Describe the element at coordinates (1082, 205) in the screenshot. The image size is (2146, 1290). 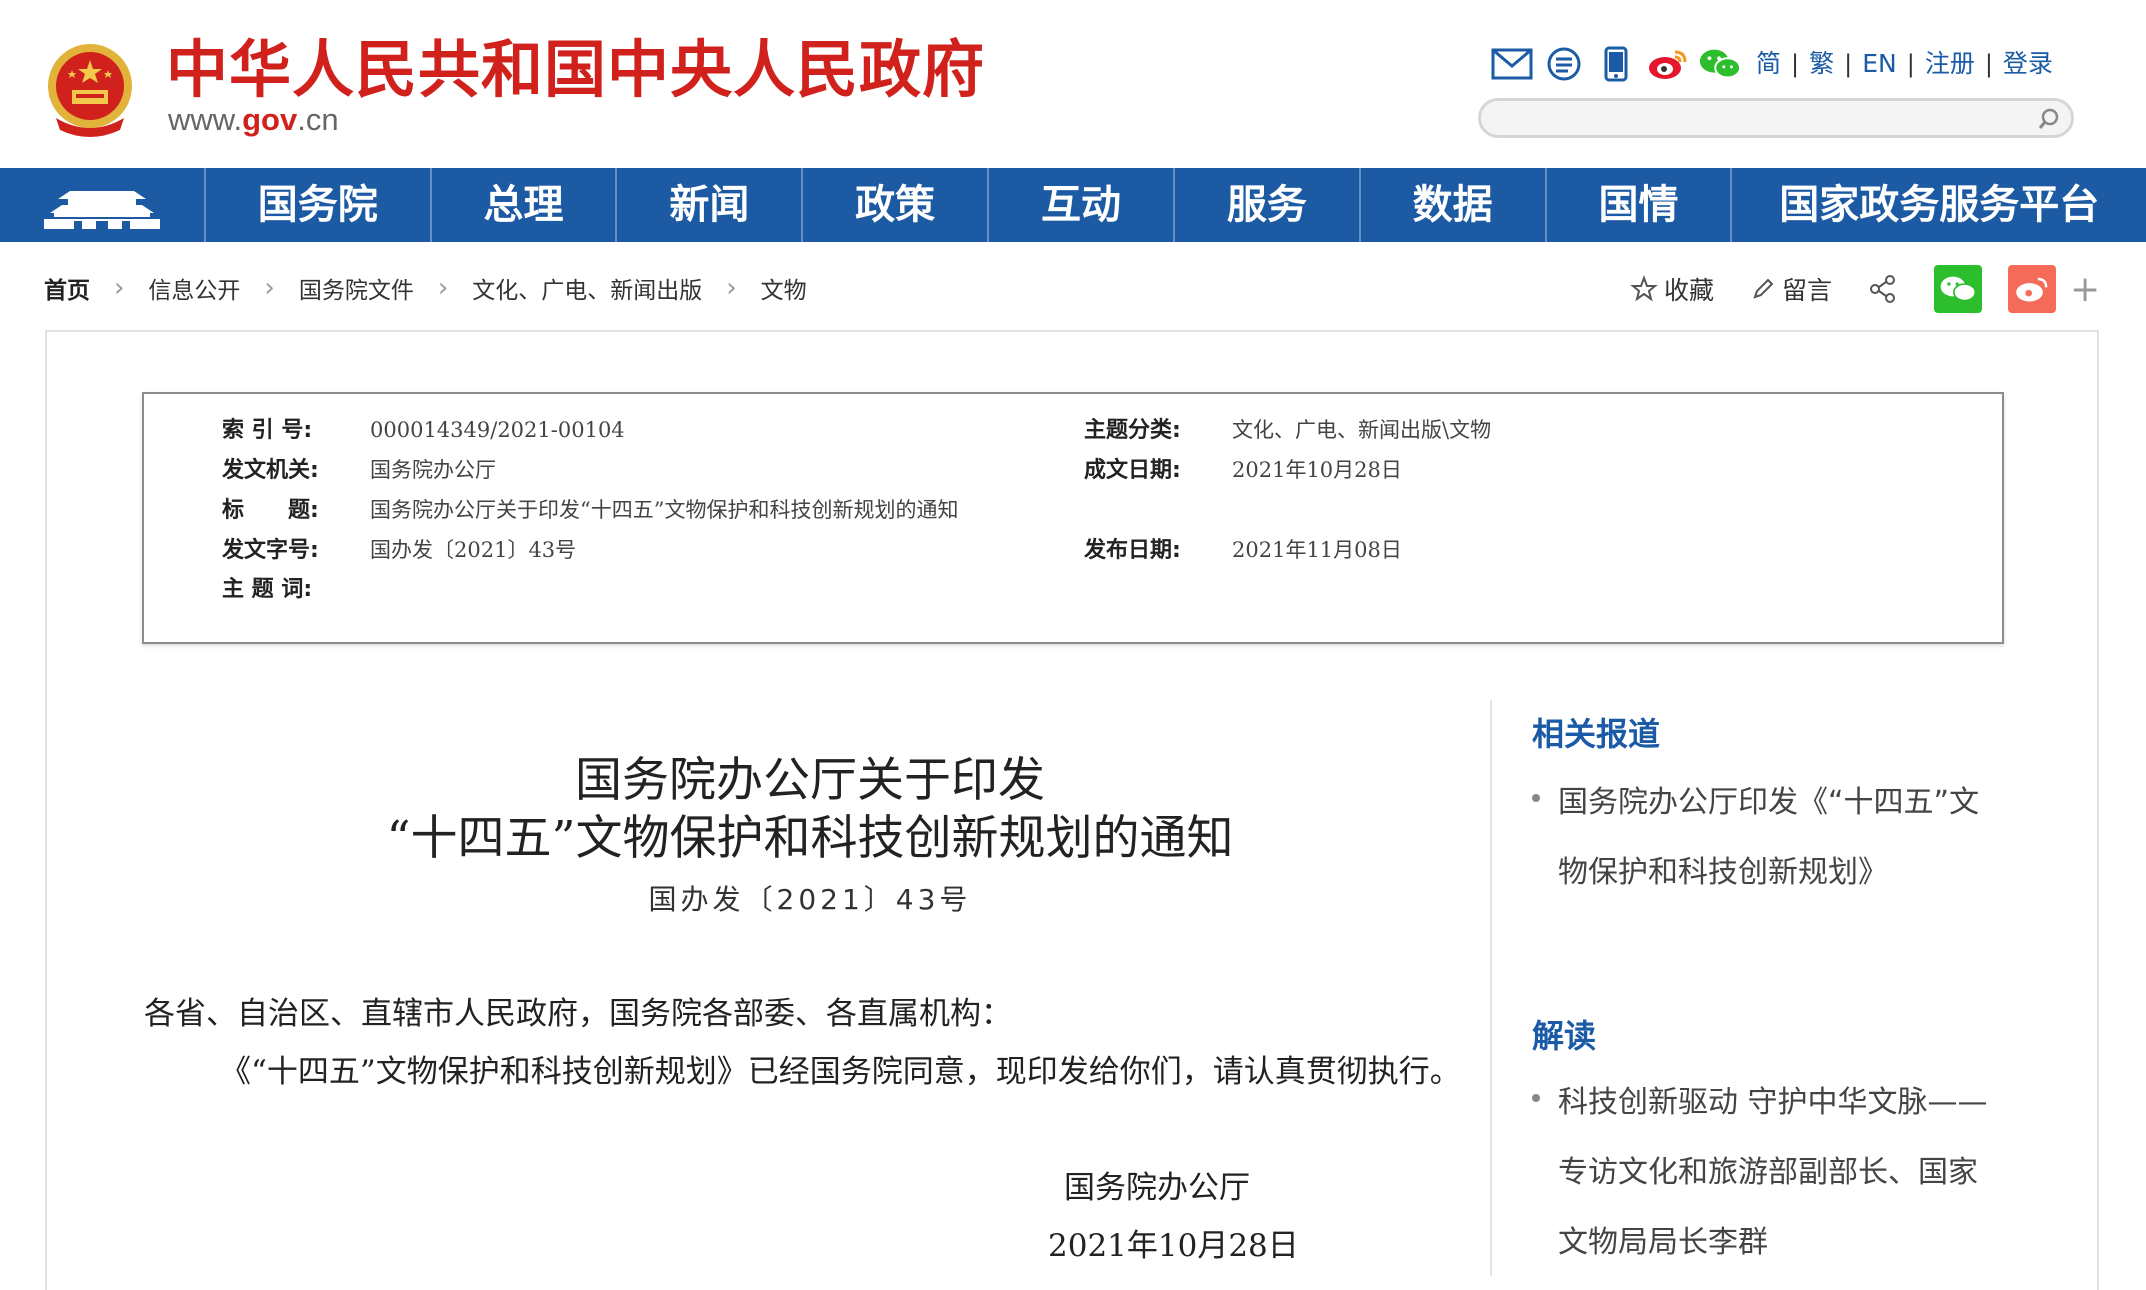
I see `nav-item-interaction: 互动` at that location.